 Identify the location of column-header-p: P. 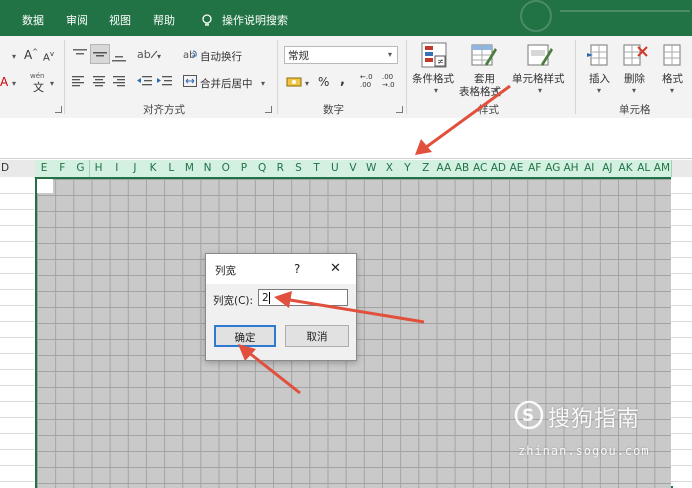
(244, 168).